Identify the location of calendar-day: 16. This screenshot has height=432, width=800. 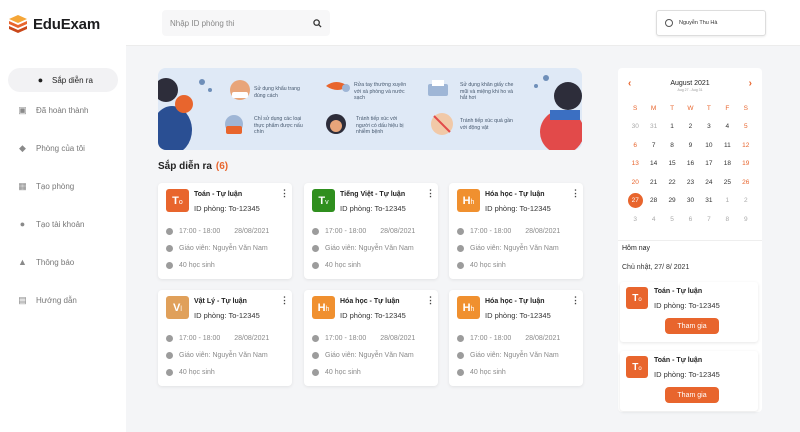
(690, 164).